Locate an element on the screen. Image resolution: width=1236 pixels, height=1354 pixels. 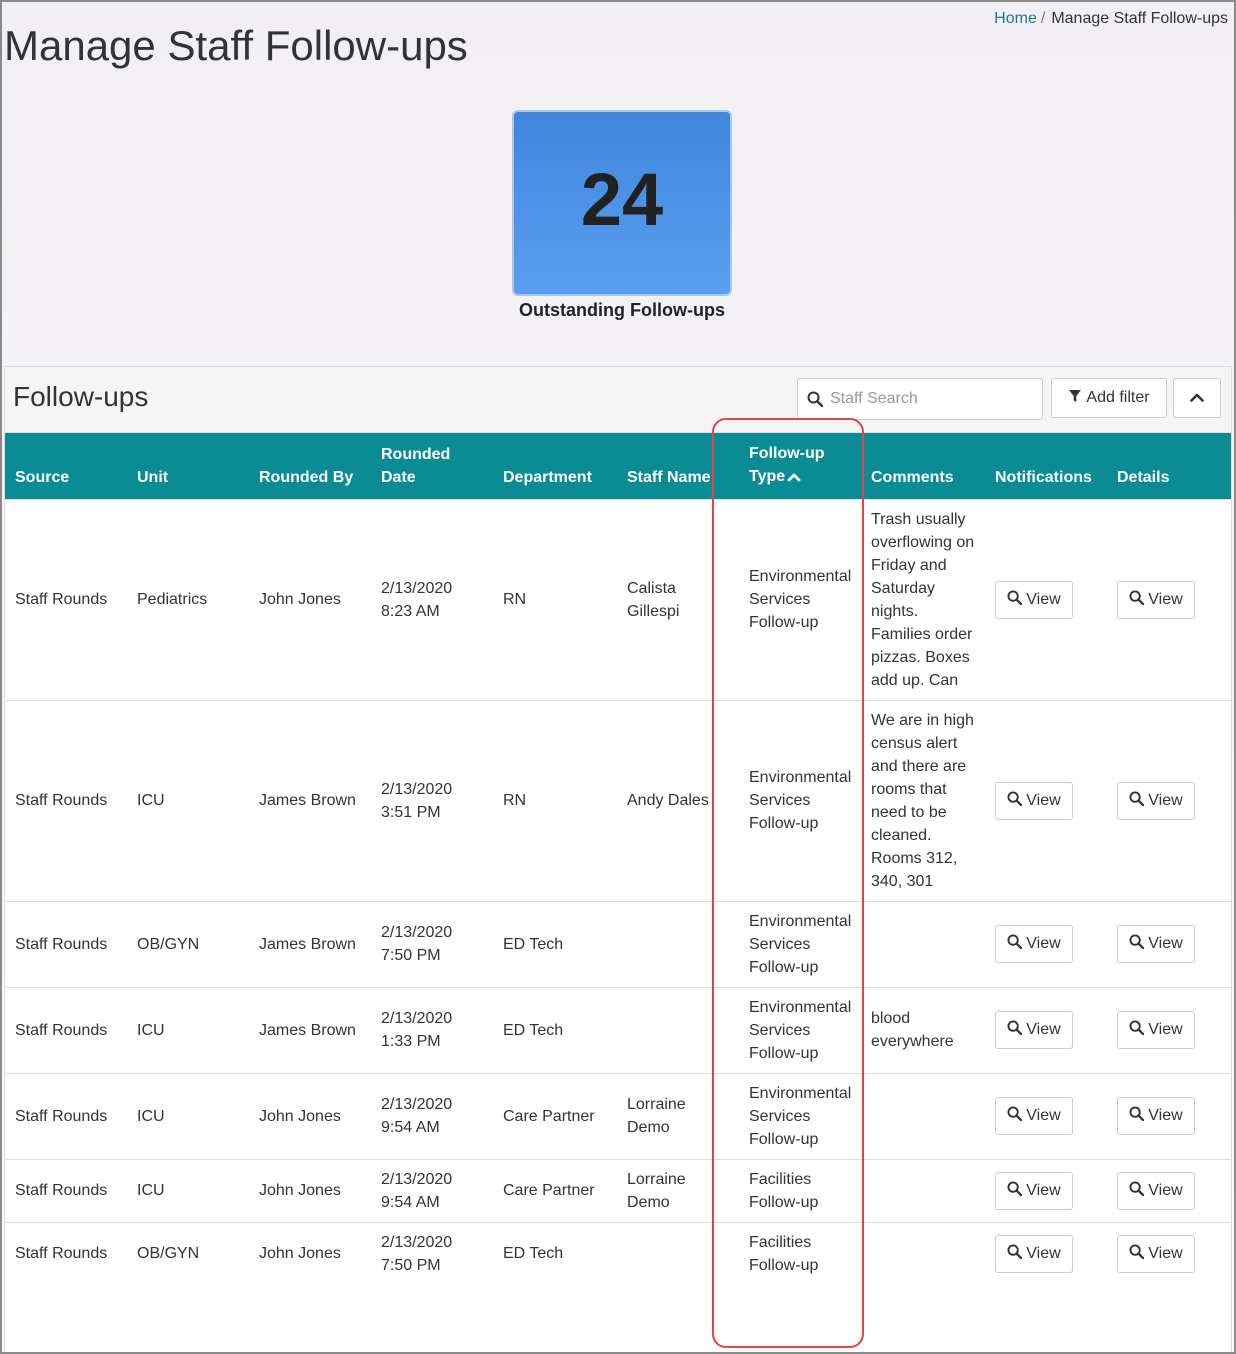
cell-followup-type: Facilities Follow-up is located at coordinates (800, 1253).